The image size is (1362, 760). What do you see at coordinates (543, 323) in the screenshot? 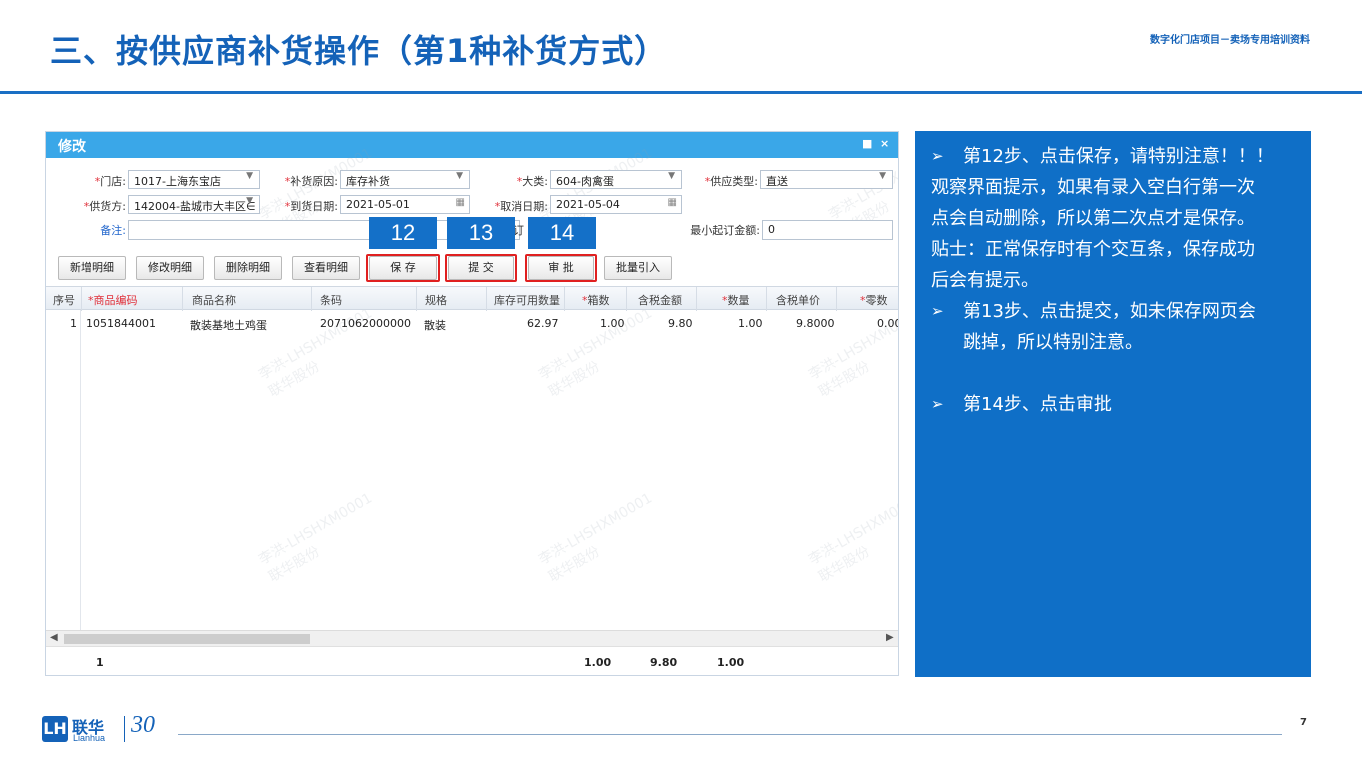
I see `cell-stock: 62.97` at bounding box center [543, 323].